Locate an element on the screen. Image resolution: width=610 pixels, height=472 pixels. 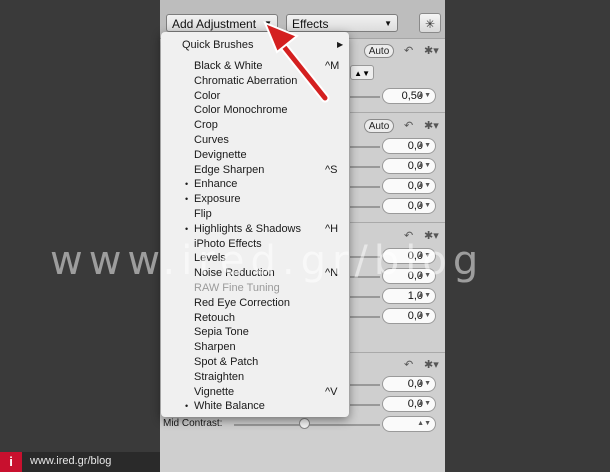
magic-wand-icon: ✳ is located at coordinates (430, 24).